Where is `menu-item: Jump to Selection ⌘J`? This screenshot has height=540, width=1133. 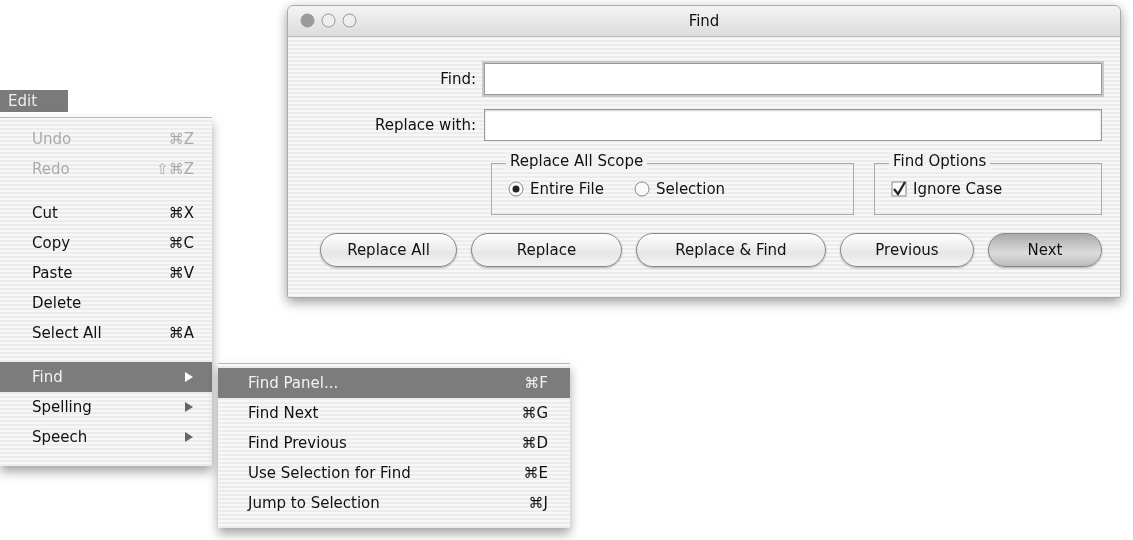
menu-item: Jump to Selection ⌘J is located at coordinates (394, 503).